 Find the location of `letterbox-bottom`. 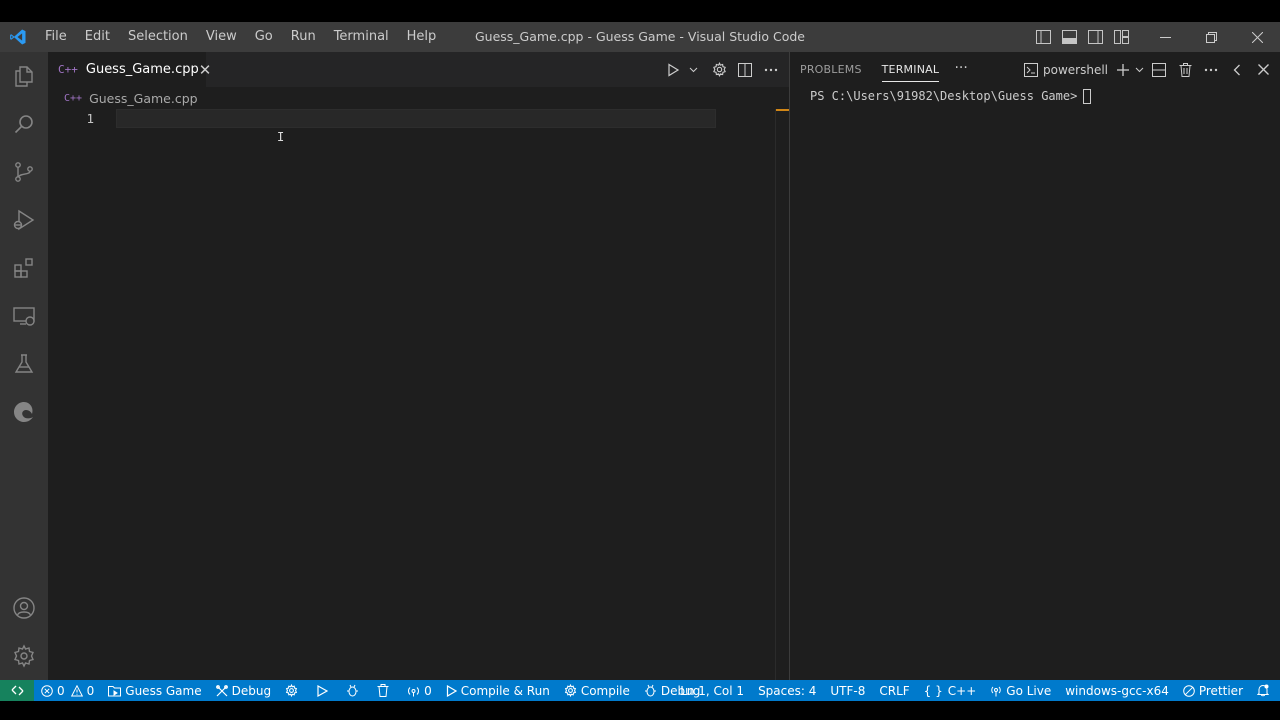

letterbox-bottom is located at coordinates (640, 710).